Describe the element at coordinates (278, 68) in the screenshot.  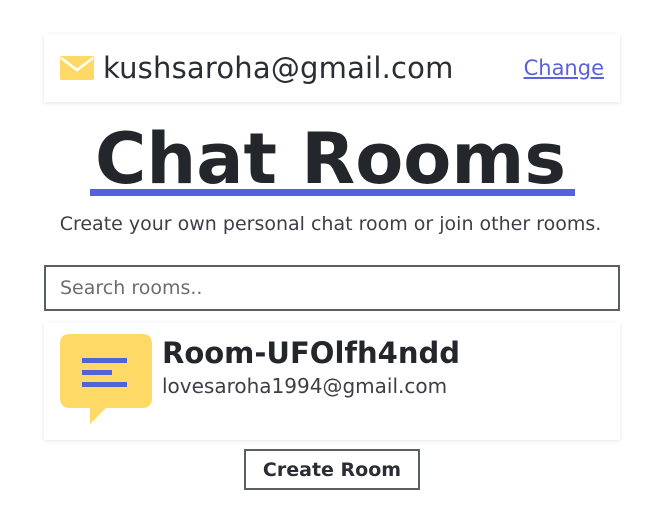
I see `user-email: kushsaroha@gmail.com` at that location.